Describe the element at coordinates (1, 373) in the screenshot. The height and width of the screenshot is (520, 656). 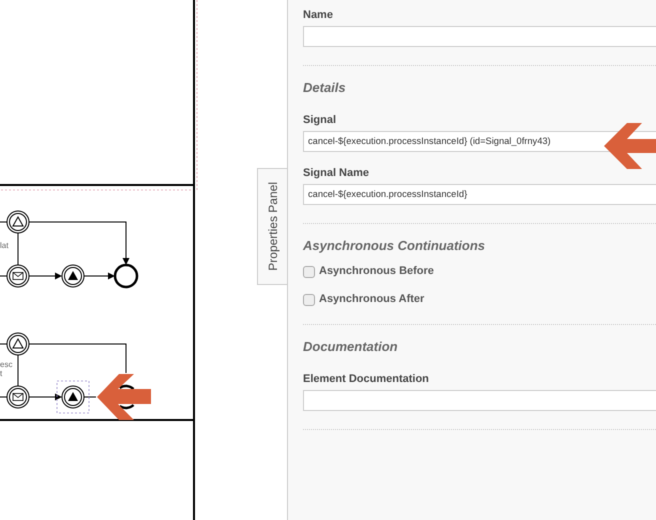
I see `event-label: t` at that location.